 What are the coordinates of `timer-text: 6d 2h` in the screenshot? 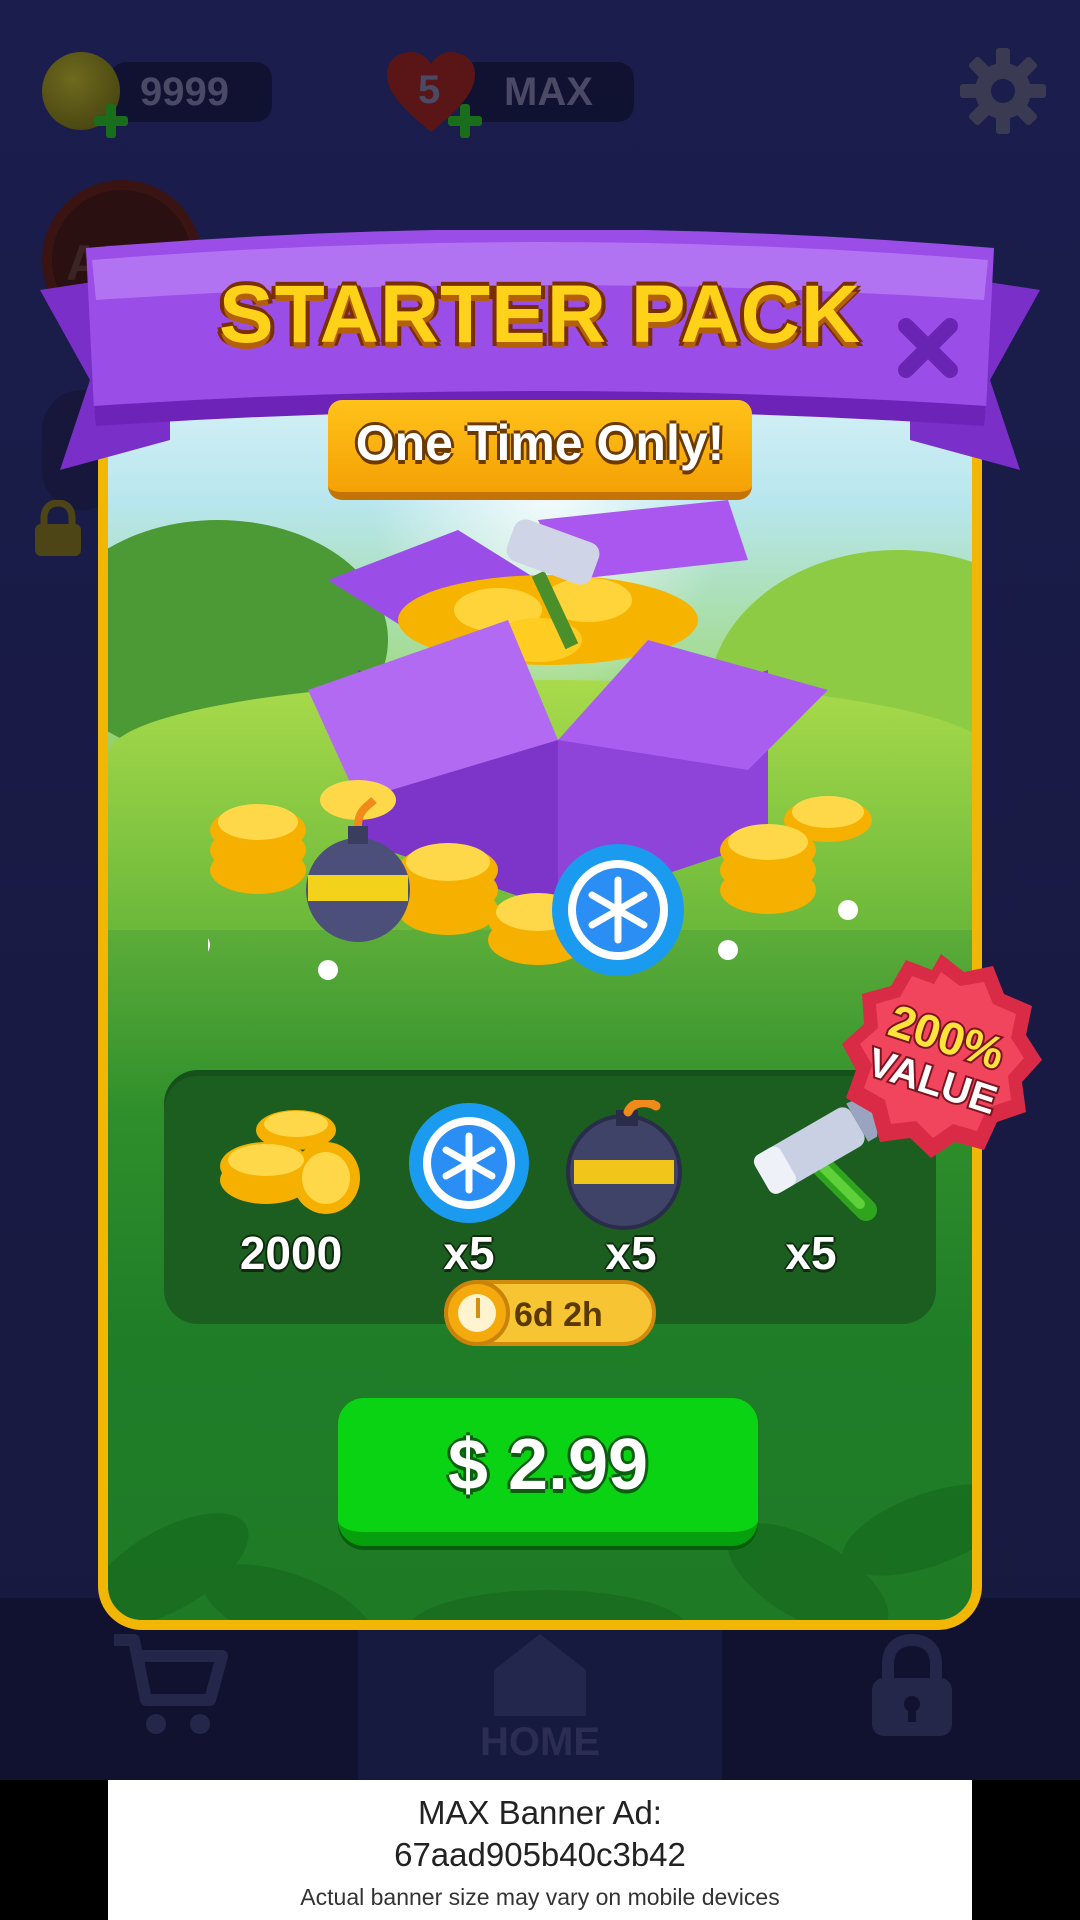 It's located at (558, 1315).